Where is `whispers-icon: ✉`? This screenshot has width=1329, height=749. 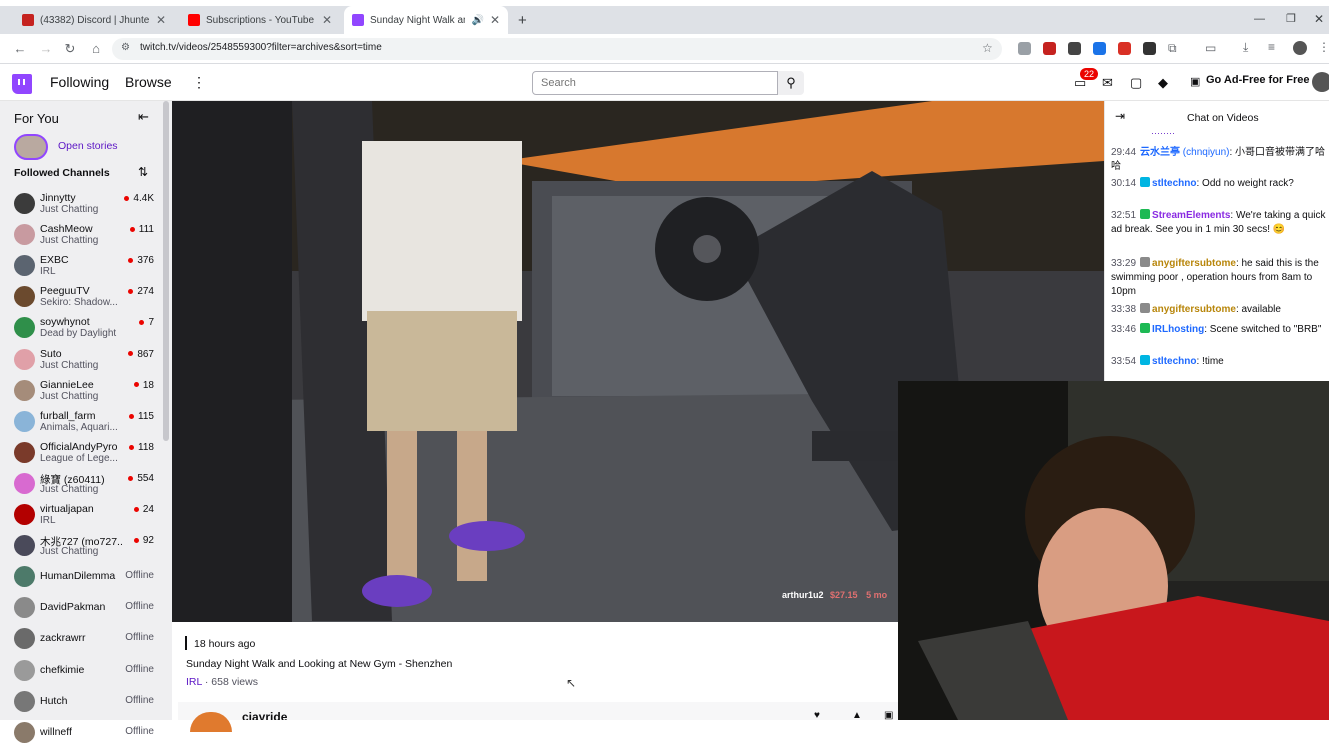
whispers-icon: ✉ is located at coordinates (1107, 83).